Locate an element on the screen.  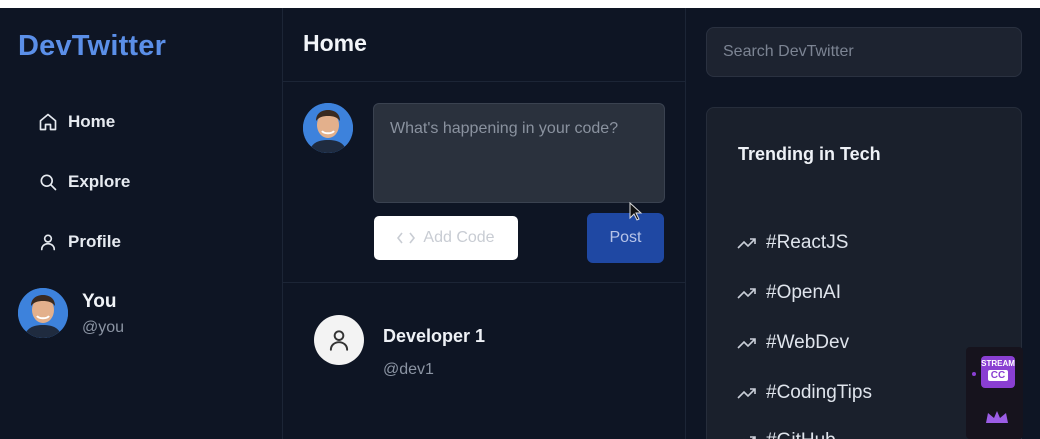
sidebar-item-home: Home is located at coordinates (76, 122).